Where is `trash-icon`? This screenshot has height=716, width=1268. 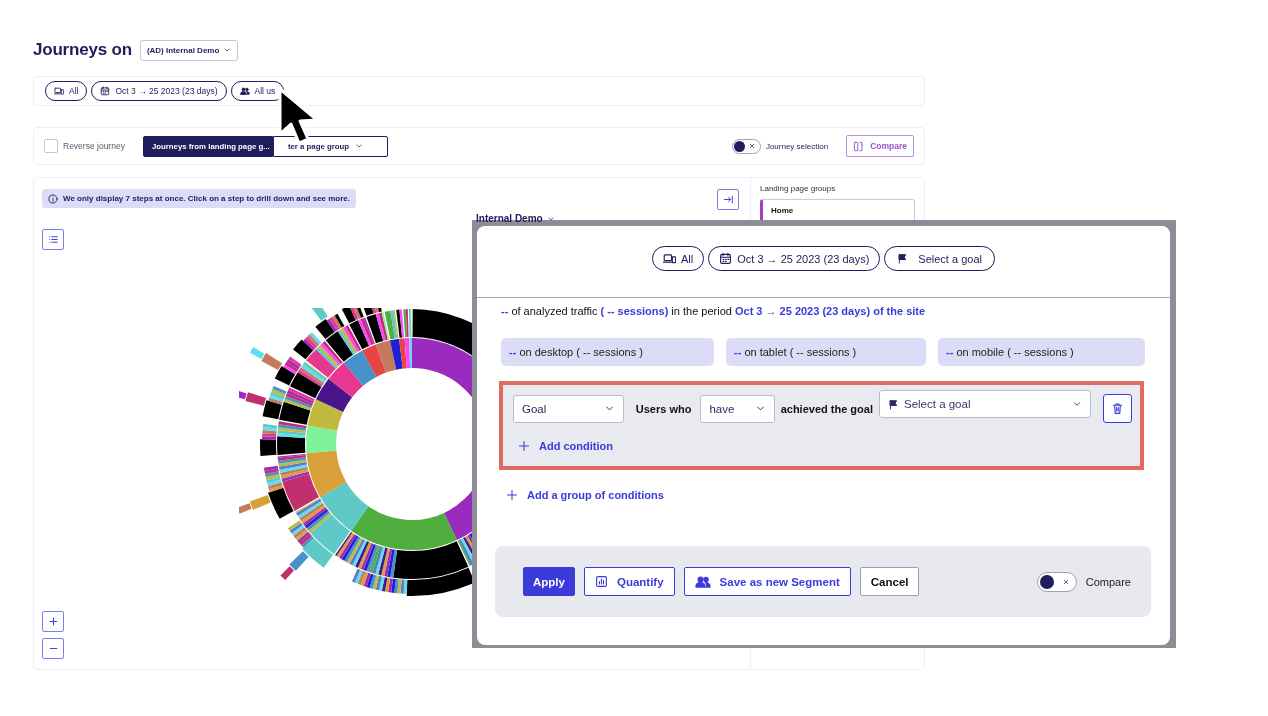 trash-icon is located at coordinates (1118, 408).